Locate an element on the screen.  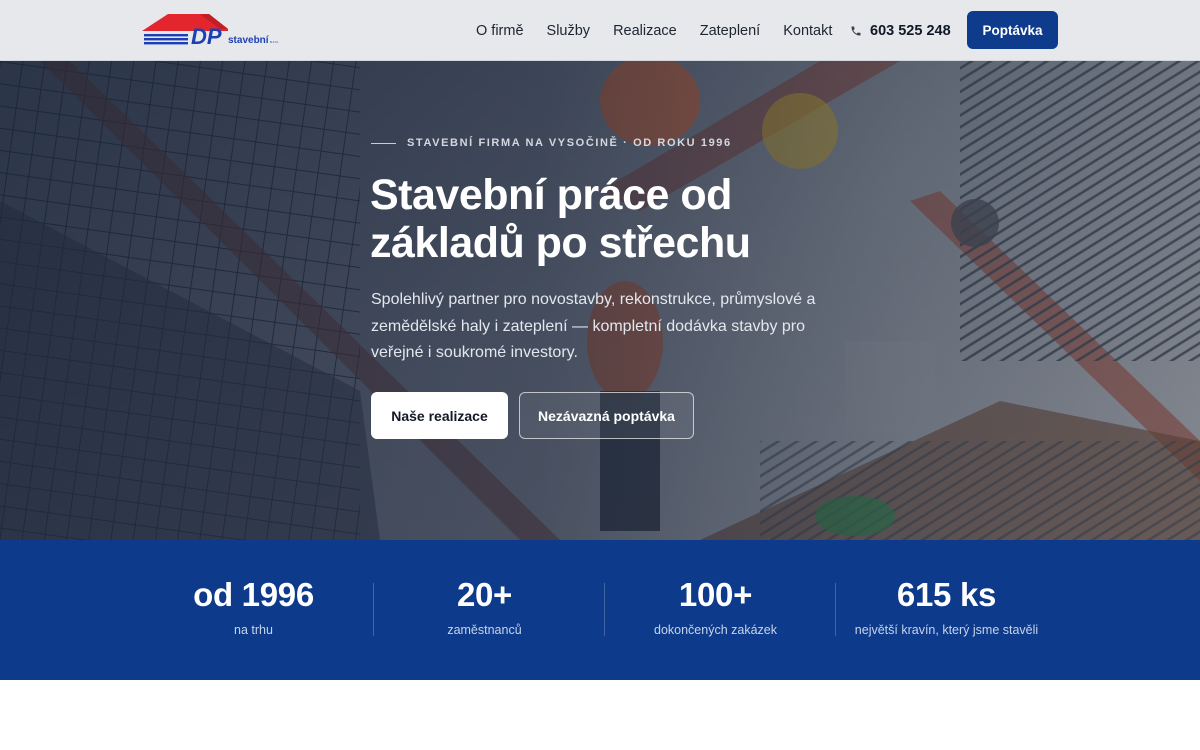
hero-title: Stavební práce od základů po střechu is located at coordinates (610, 219).